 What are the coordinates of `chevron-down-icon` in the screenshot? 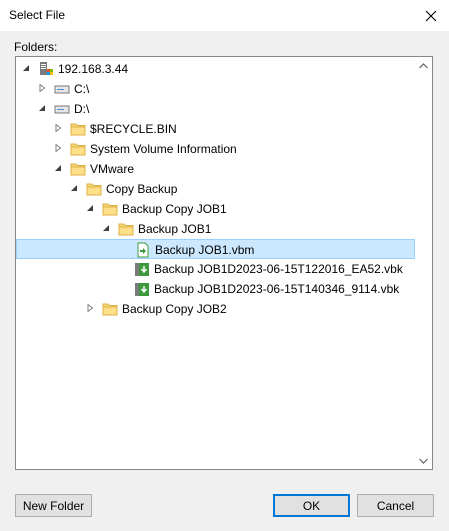 It's located at (423, 461).